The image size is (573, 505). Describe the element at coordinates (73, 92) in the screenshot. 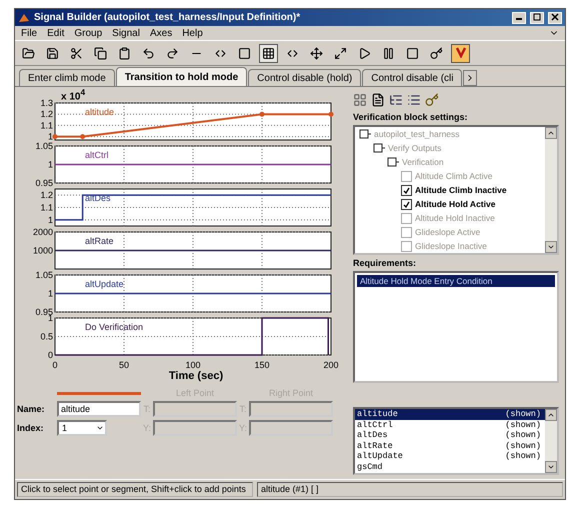

I see `axis-exponent: x 10$^{4}$` at that location.